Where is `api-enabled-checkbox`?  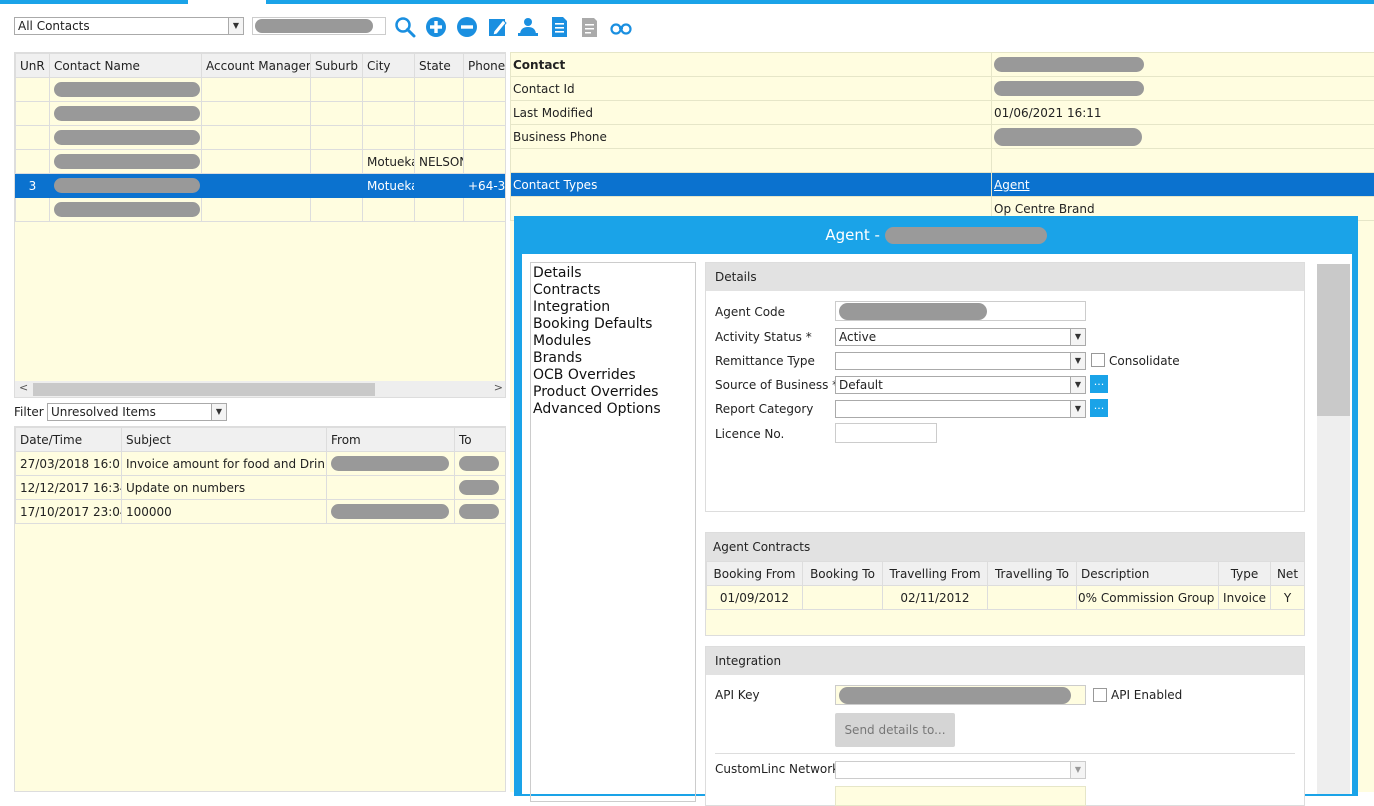
api-enabled-checkbox is located at coordinates (1100, 695).